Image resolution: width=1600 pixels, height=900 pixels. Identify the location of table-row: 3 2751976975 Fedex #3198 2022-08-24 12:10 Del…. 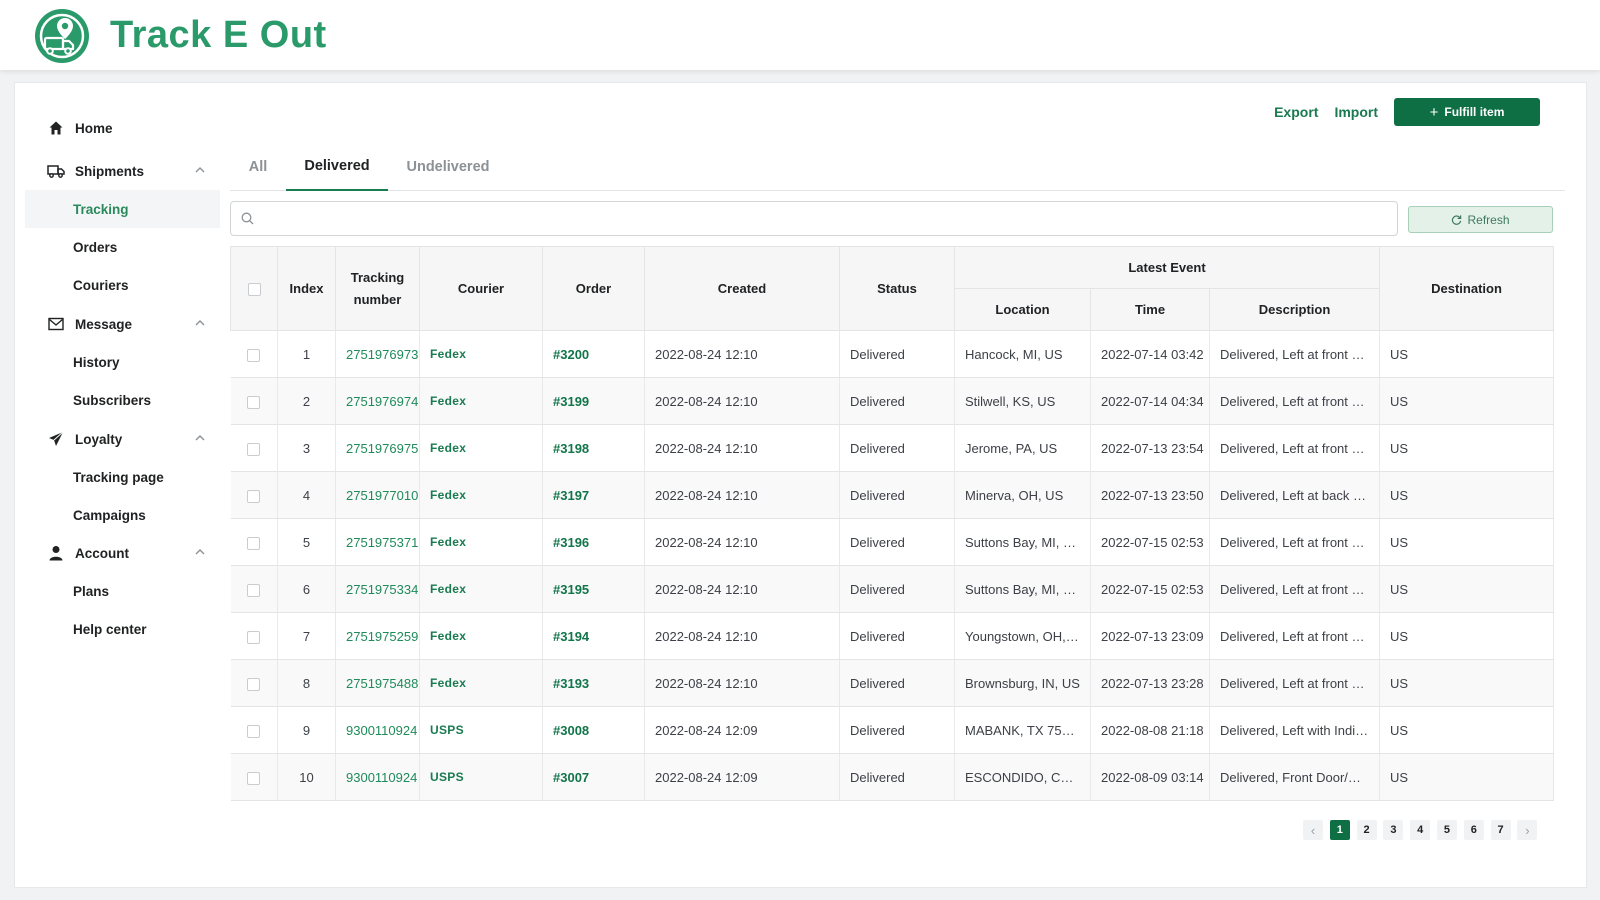
(892, 448).